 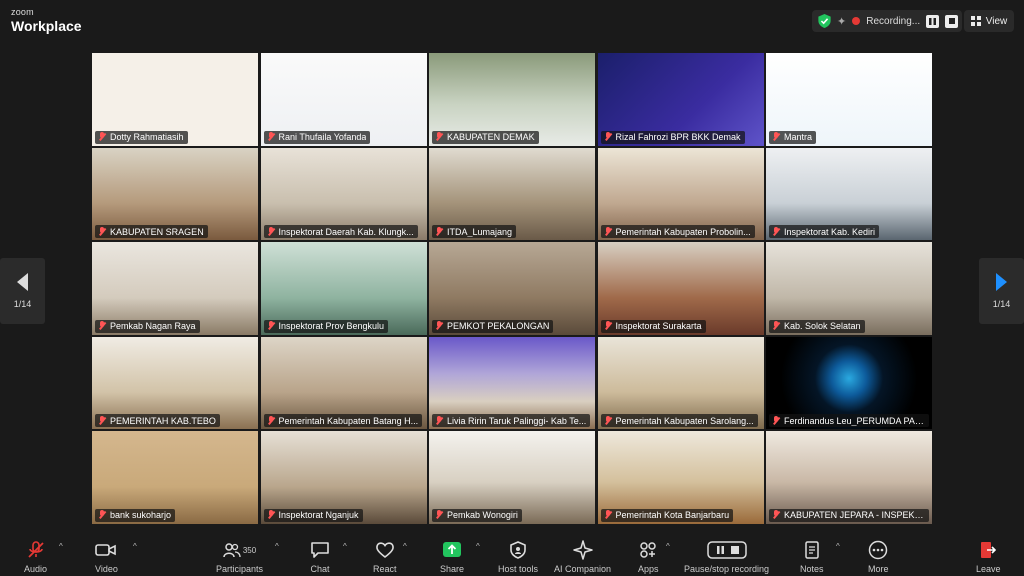 What do you see at coordinates (345, 546) in the screenshot?
I see `chat-options-chevron-icon: ^` at bounding box center [345, 546].